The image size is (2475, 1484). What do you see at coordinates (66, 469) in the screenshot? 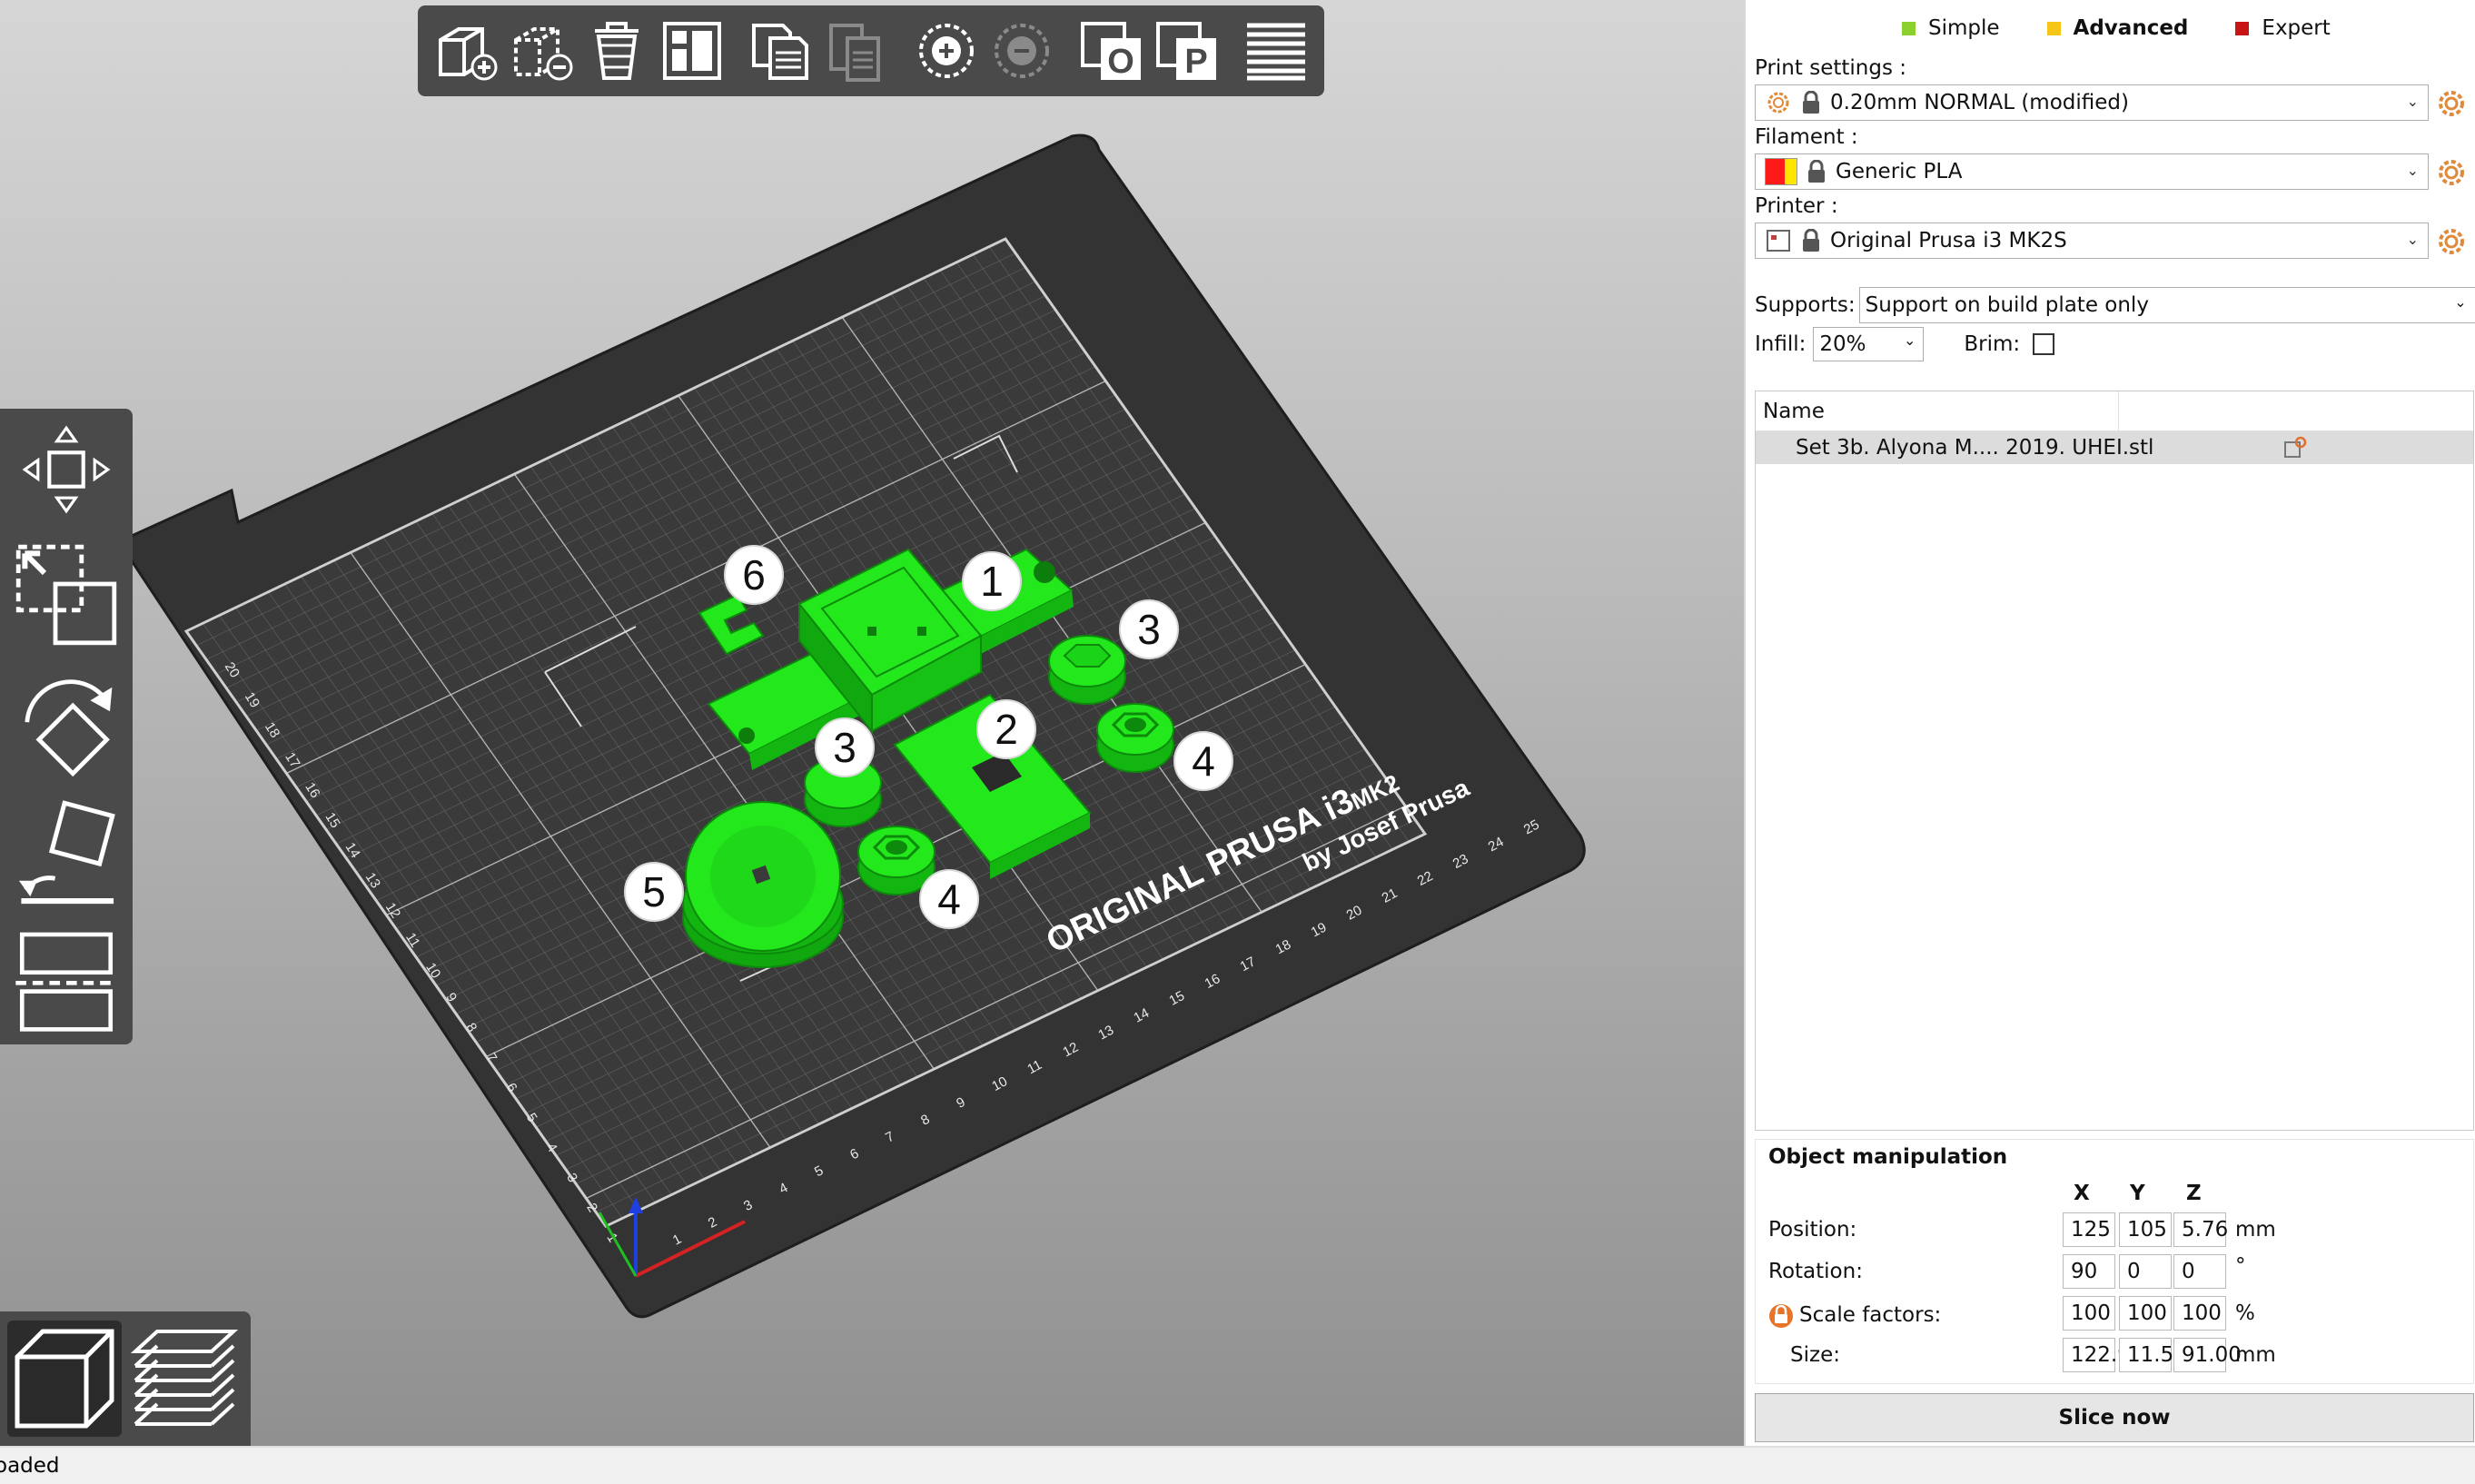
I see `move-gizmo-button` at bounding box center [66, 469].